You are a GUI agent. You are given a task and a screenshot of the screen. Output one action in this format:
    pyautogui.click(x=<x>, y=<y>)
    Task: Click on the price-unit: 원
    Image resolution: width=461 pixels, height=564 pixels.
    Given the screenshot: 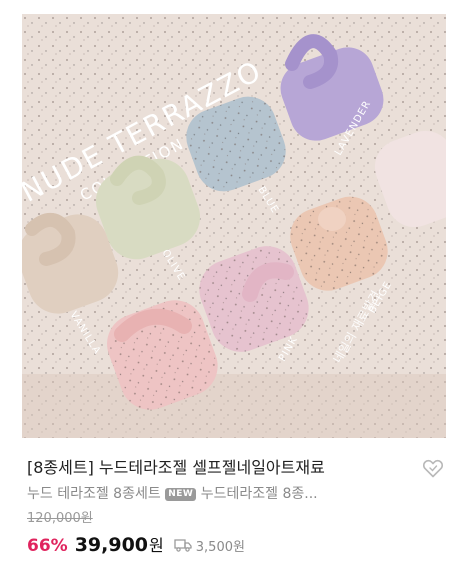 What is the action you would take?
    pyautogui.click(x=156, y=545)
    